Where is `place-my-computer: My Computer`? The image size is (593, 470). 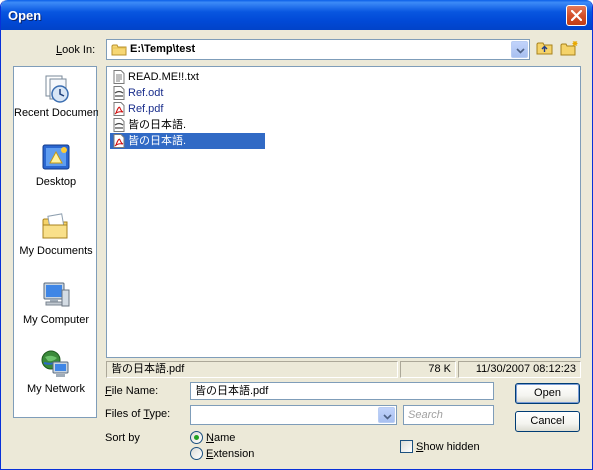
place-my-computer: My Computer is located at coordinates (56, 309).